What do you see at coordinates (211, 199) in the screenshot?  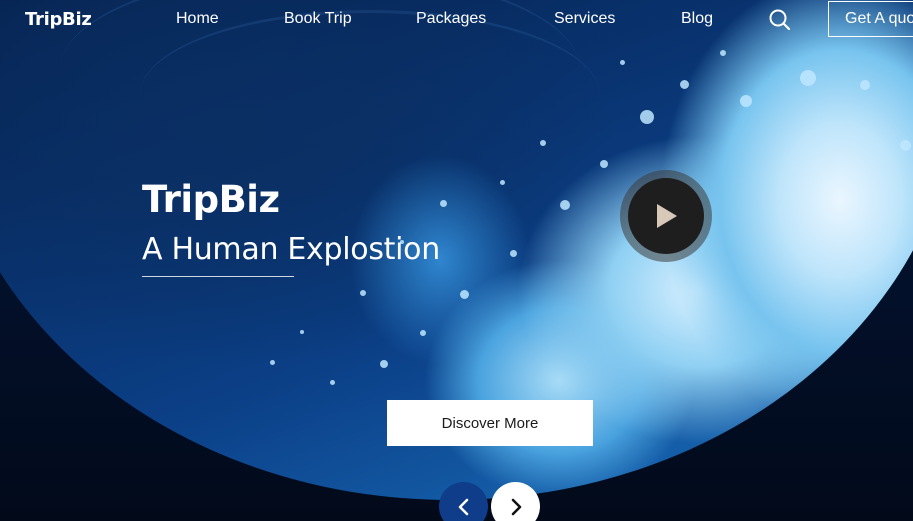 I see `hero-title: TripBiz` at bounding box center [211, 199].